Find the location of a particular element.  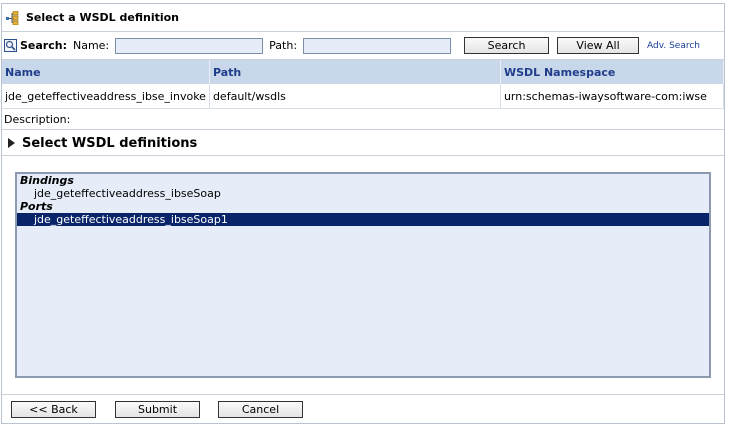

page-title: Select a WSDL definition is located at coordinates (103, 17).